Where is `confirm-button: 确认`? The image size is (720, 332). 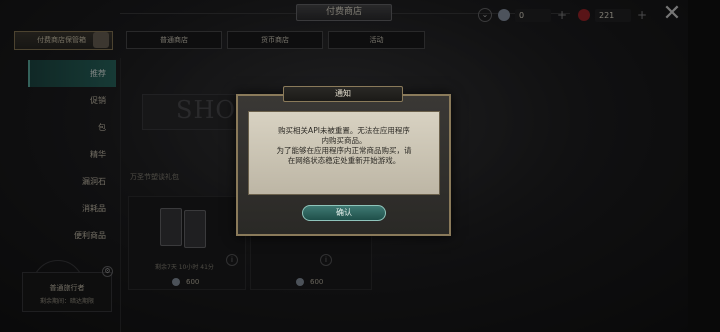
confirm-button: 确认 is located at coordinates (344, 213).